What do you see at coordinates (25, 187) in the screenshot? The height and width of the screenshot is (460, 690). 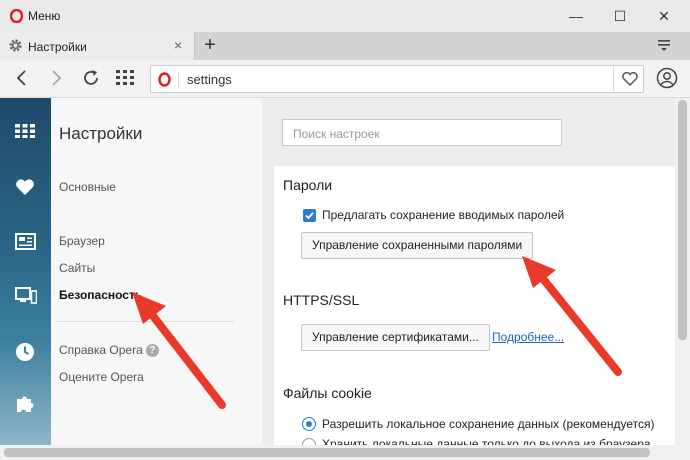 I see `heart-icon` at bounding box center [25, 187].